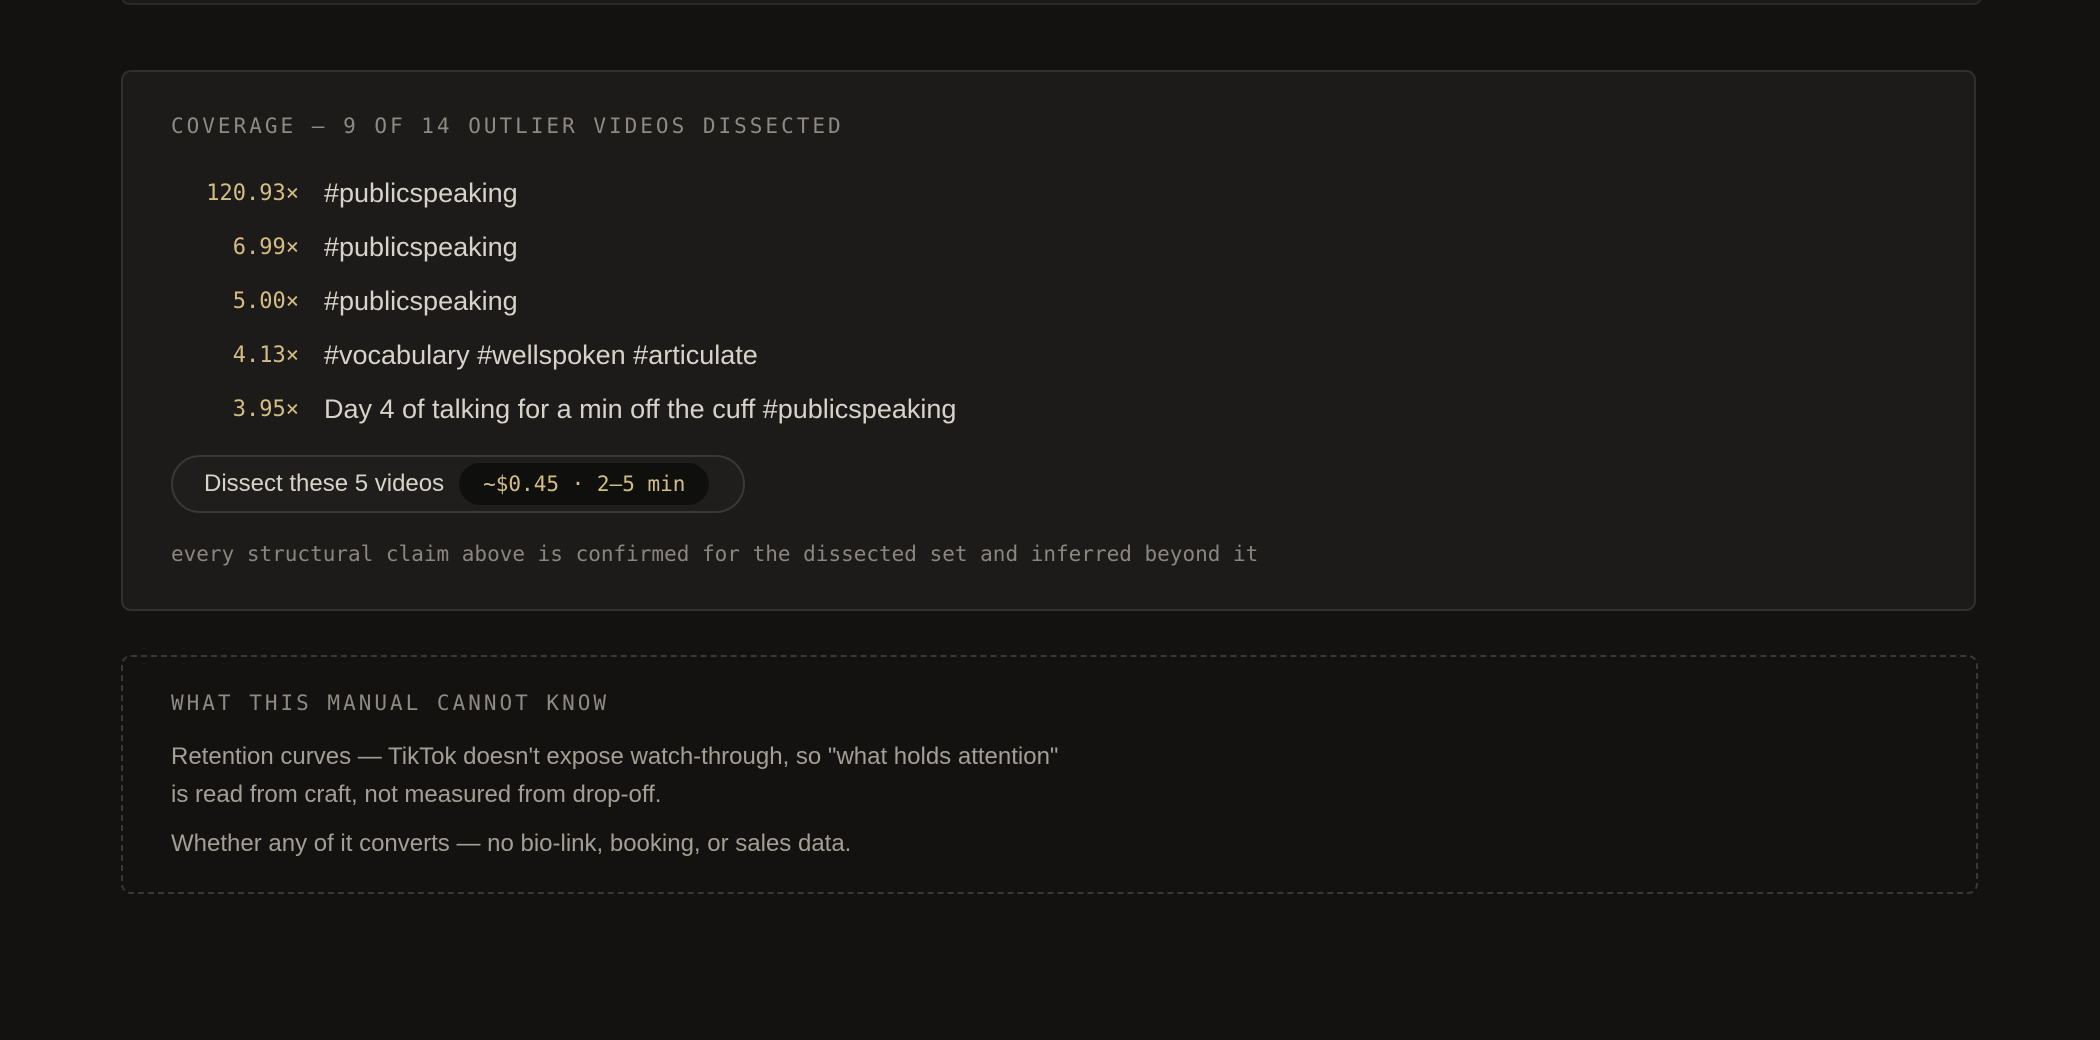 This screenshot has width=2100, height=1040. I want to click on limitations-heading: WHAT THIS MANUAL CANNOT KNOW, so click(390, 703).